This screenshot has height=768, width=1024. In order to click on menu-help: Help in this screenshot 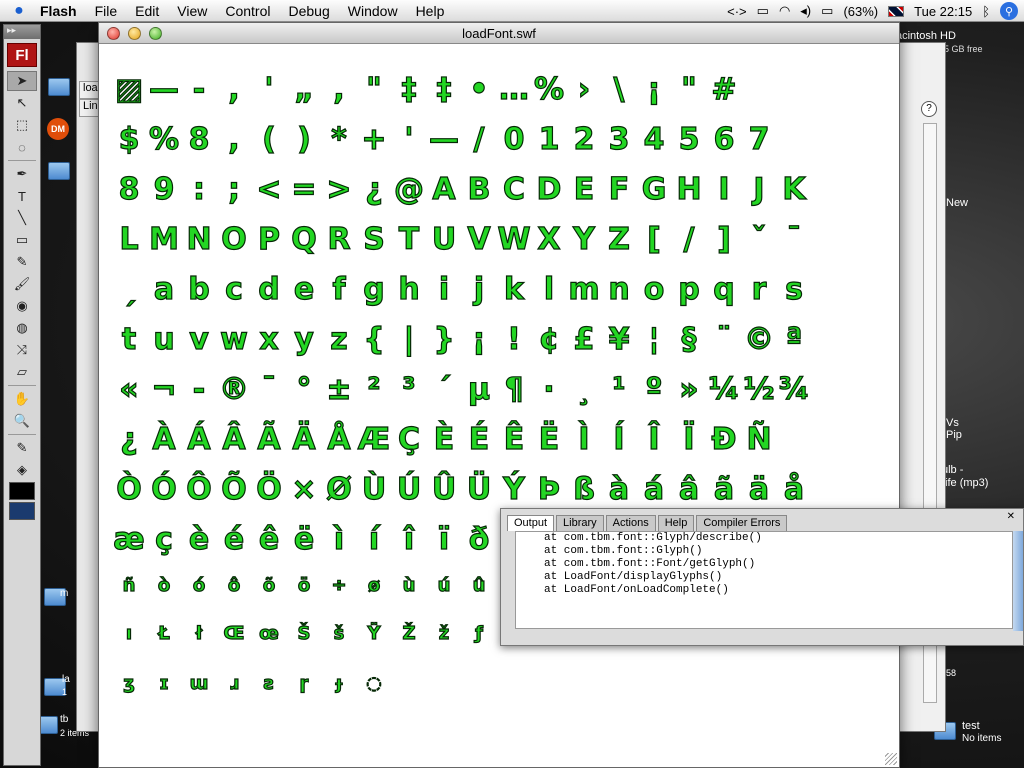, I will do `click(430, 11)`.